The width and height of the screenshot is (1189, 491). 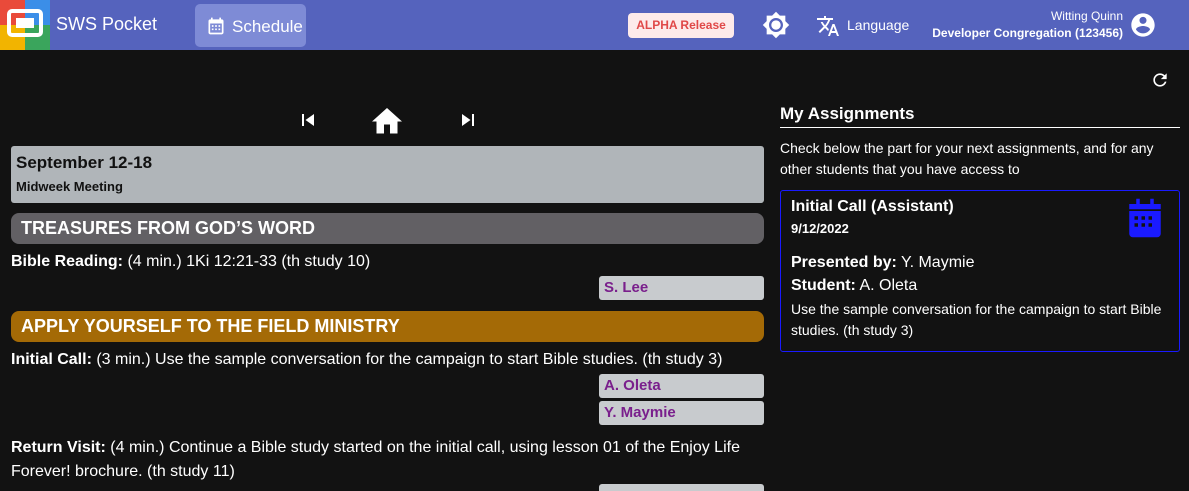 I want to click on app-title: SWS Pocket, so click(x=107, y=24).